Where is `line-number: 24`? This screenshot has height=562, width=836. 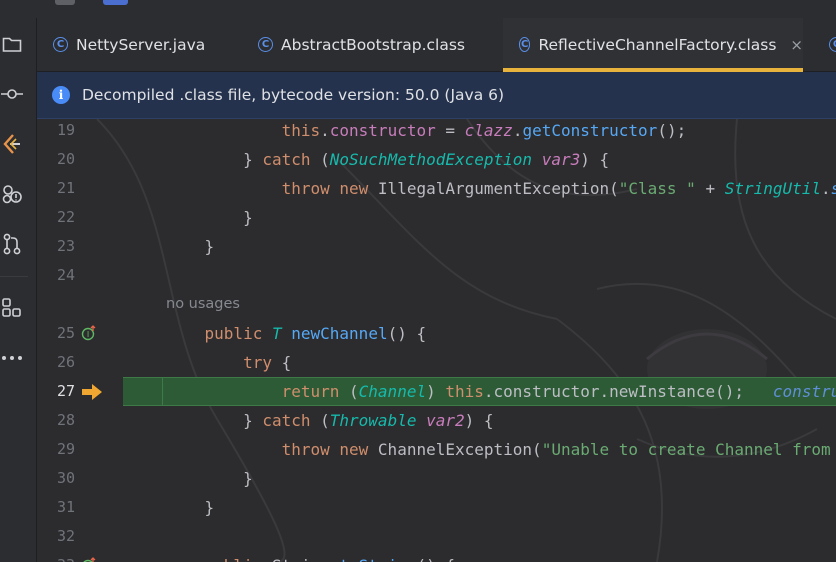 line-number: 24 is located at coordinates (56, 275).